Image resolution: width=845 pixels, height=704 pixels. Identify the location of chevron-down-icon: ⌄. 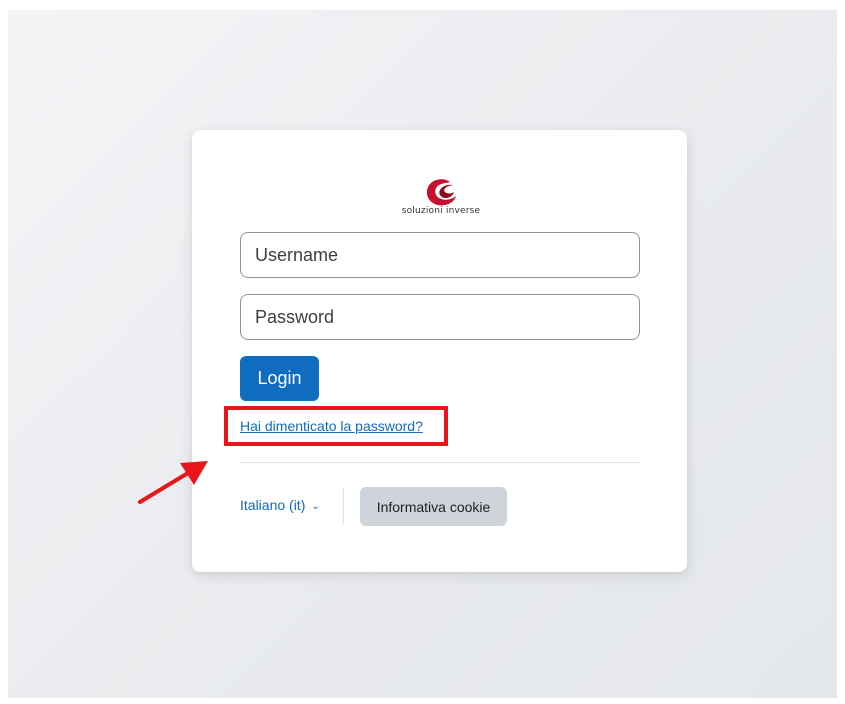
(315, 506).